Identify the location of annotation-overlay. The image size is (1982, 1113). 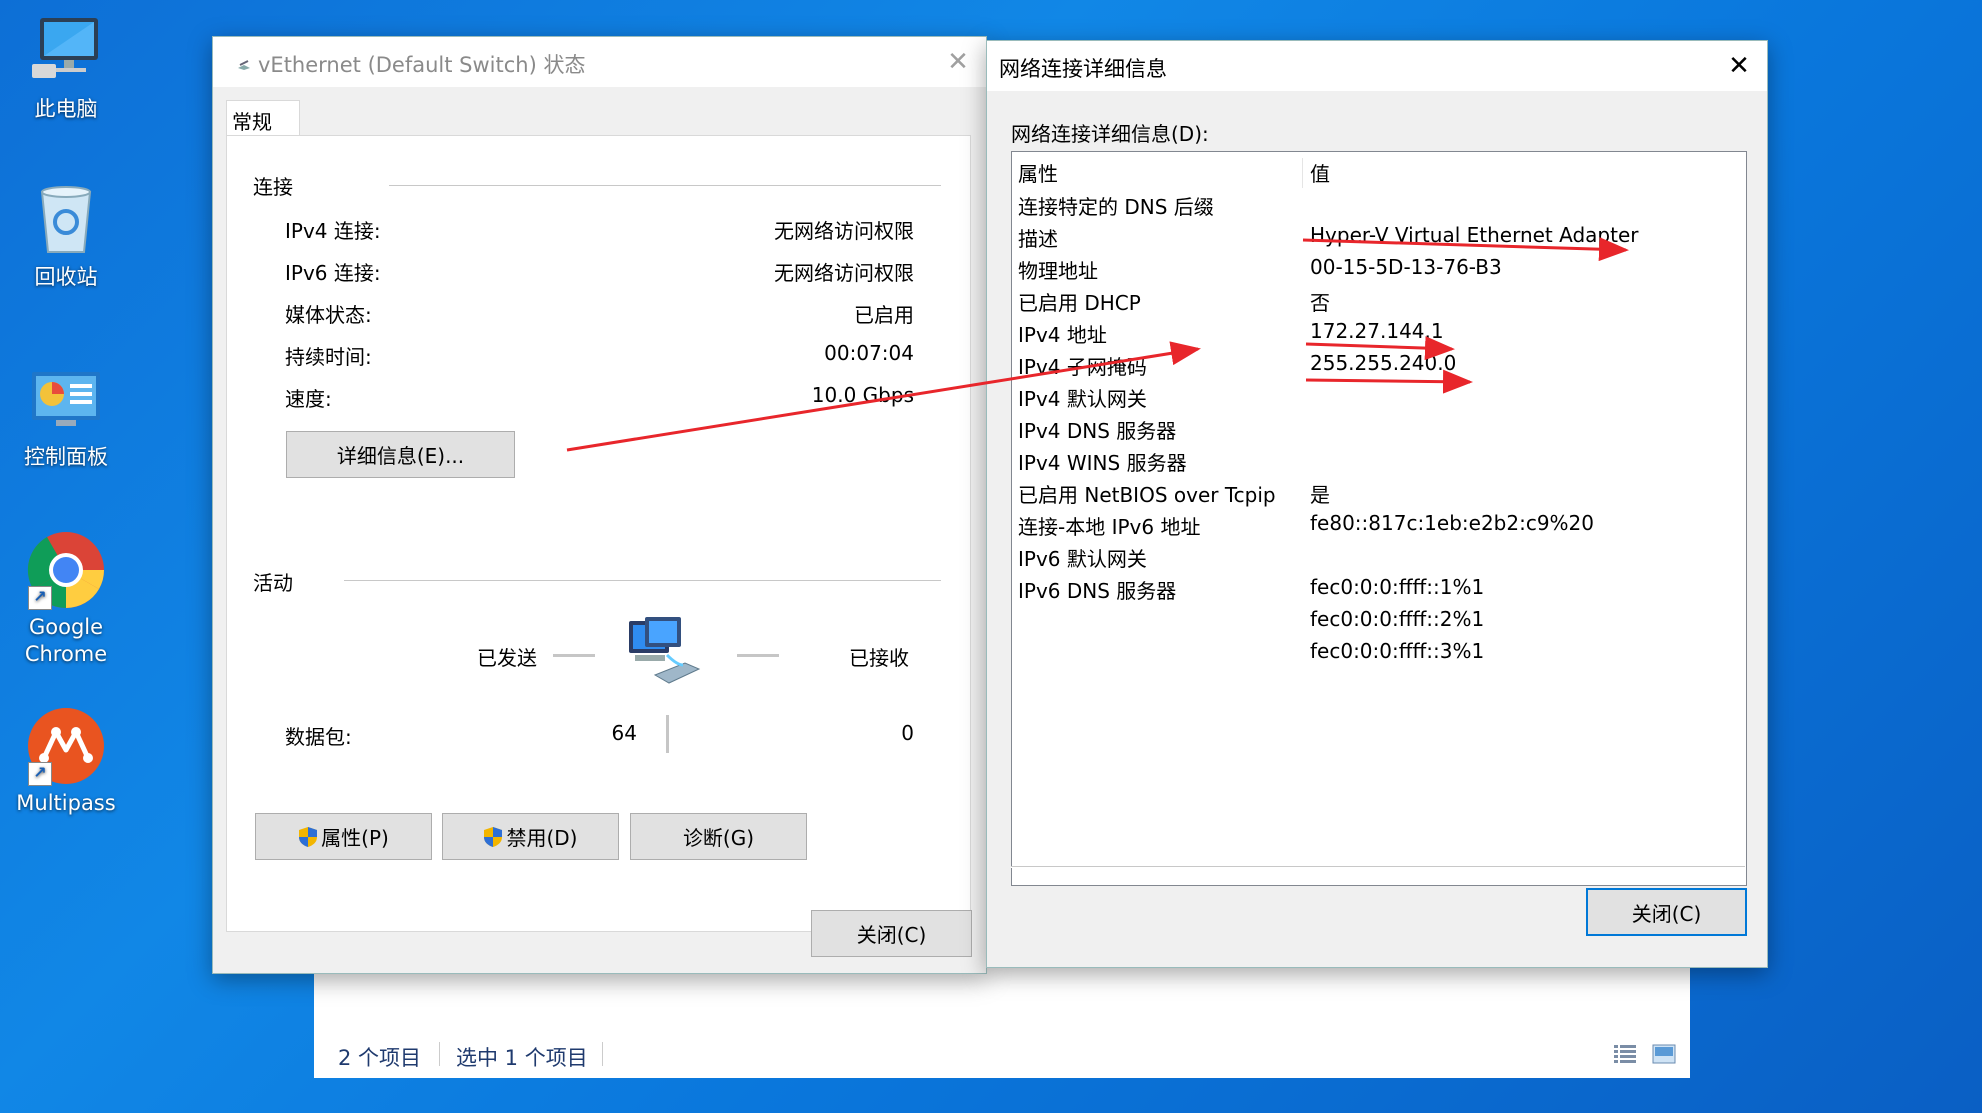
(1097, 344).